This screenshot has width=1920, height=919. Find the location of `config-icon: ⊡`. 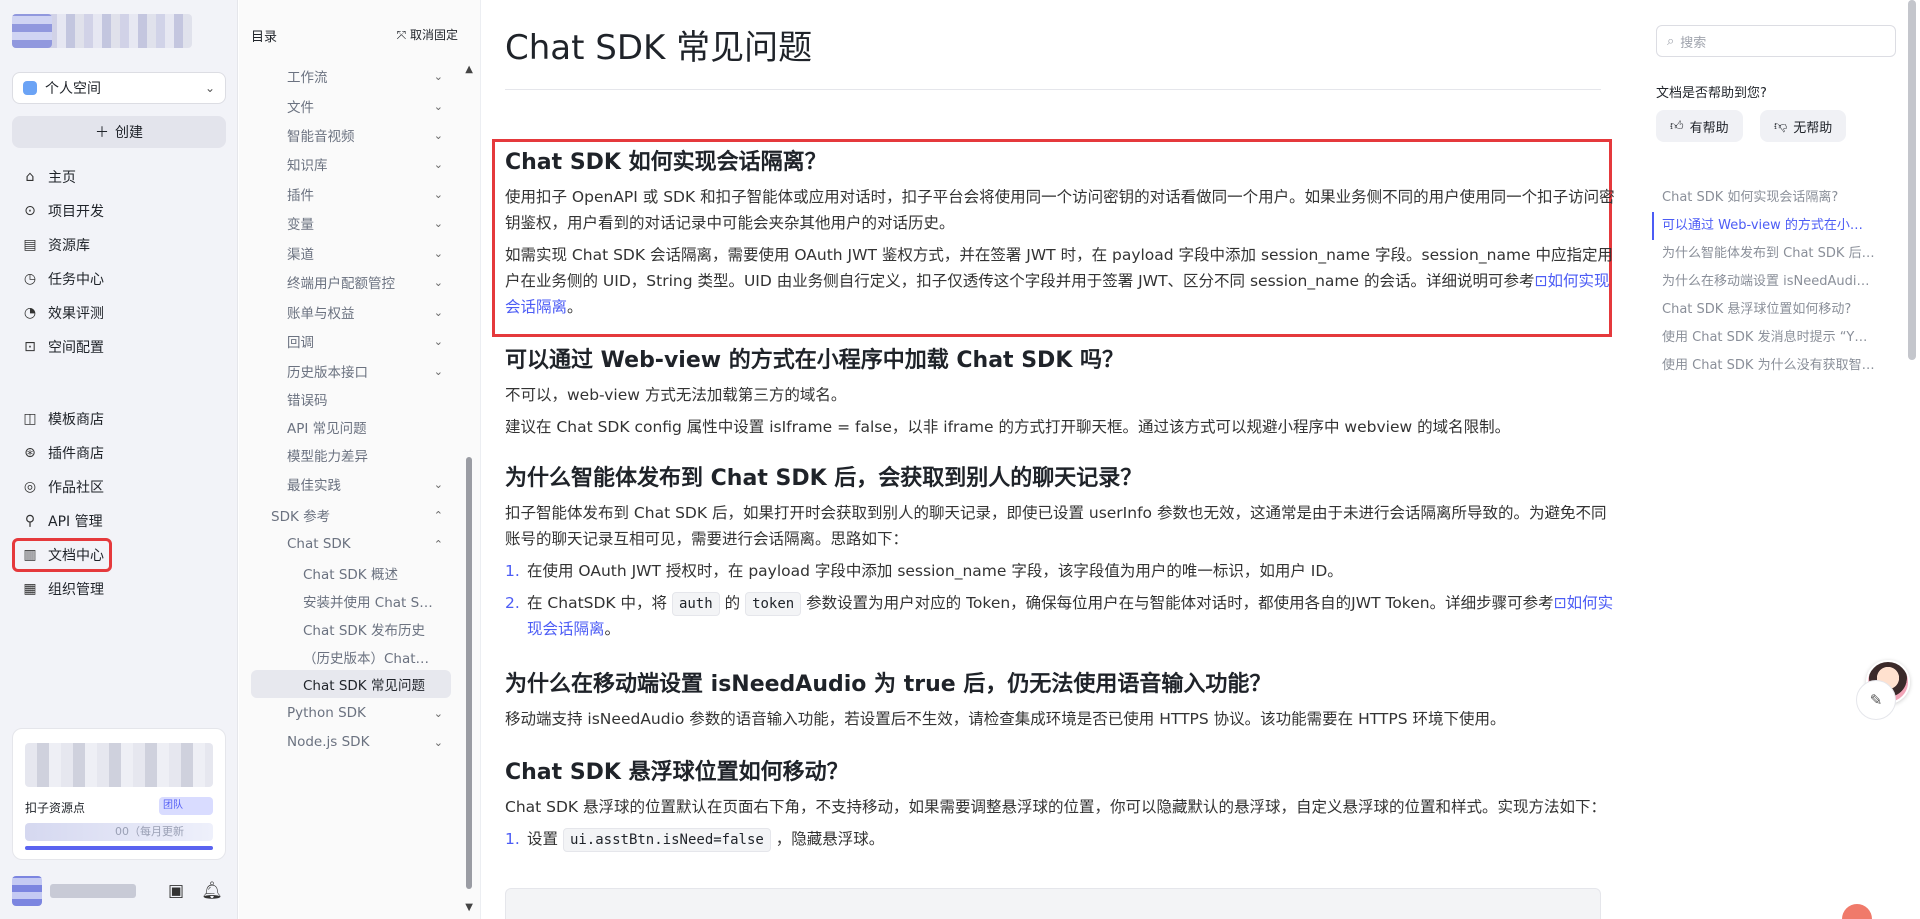

config-icon: ⊡ is located at coordinates (30, 347).